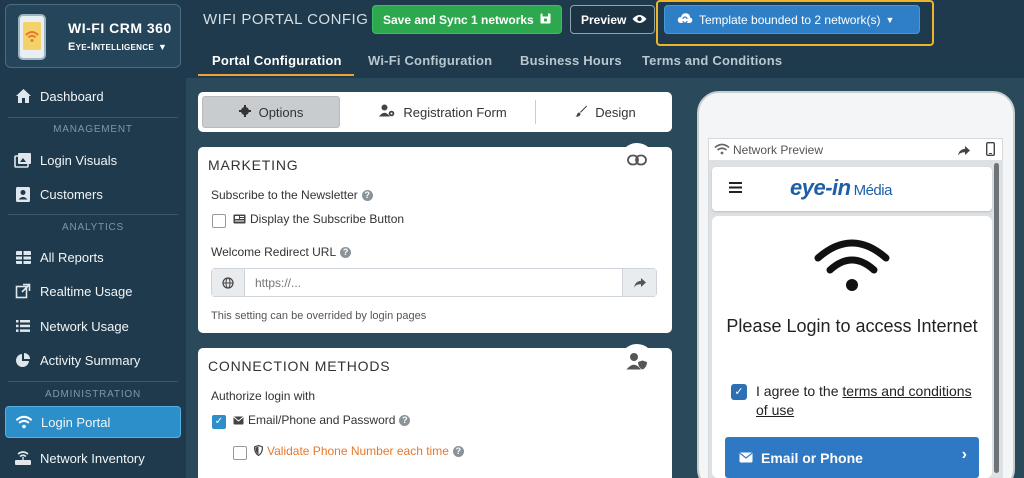 The image size is (1024, 478). I want to click on subscribe-button-checkbox, so click(219, 221).